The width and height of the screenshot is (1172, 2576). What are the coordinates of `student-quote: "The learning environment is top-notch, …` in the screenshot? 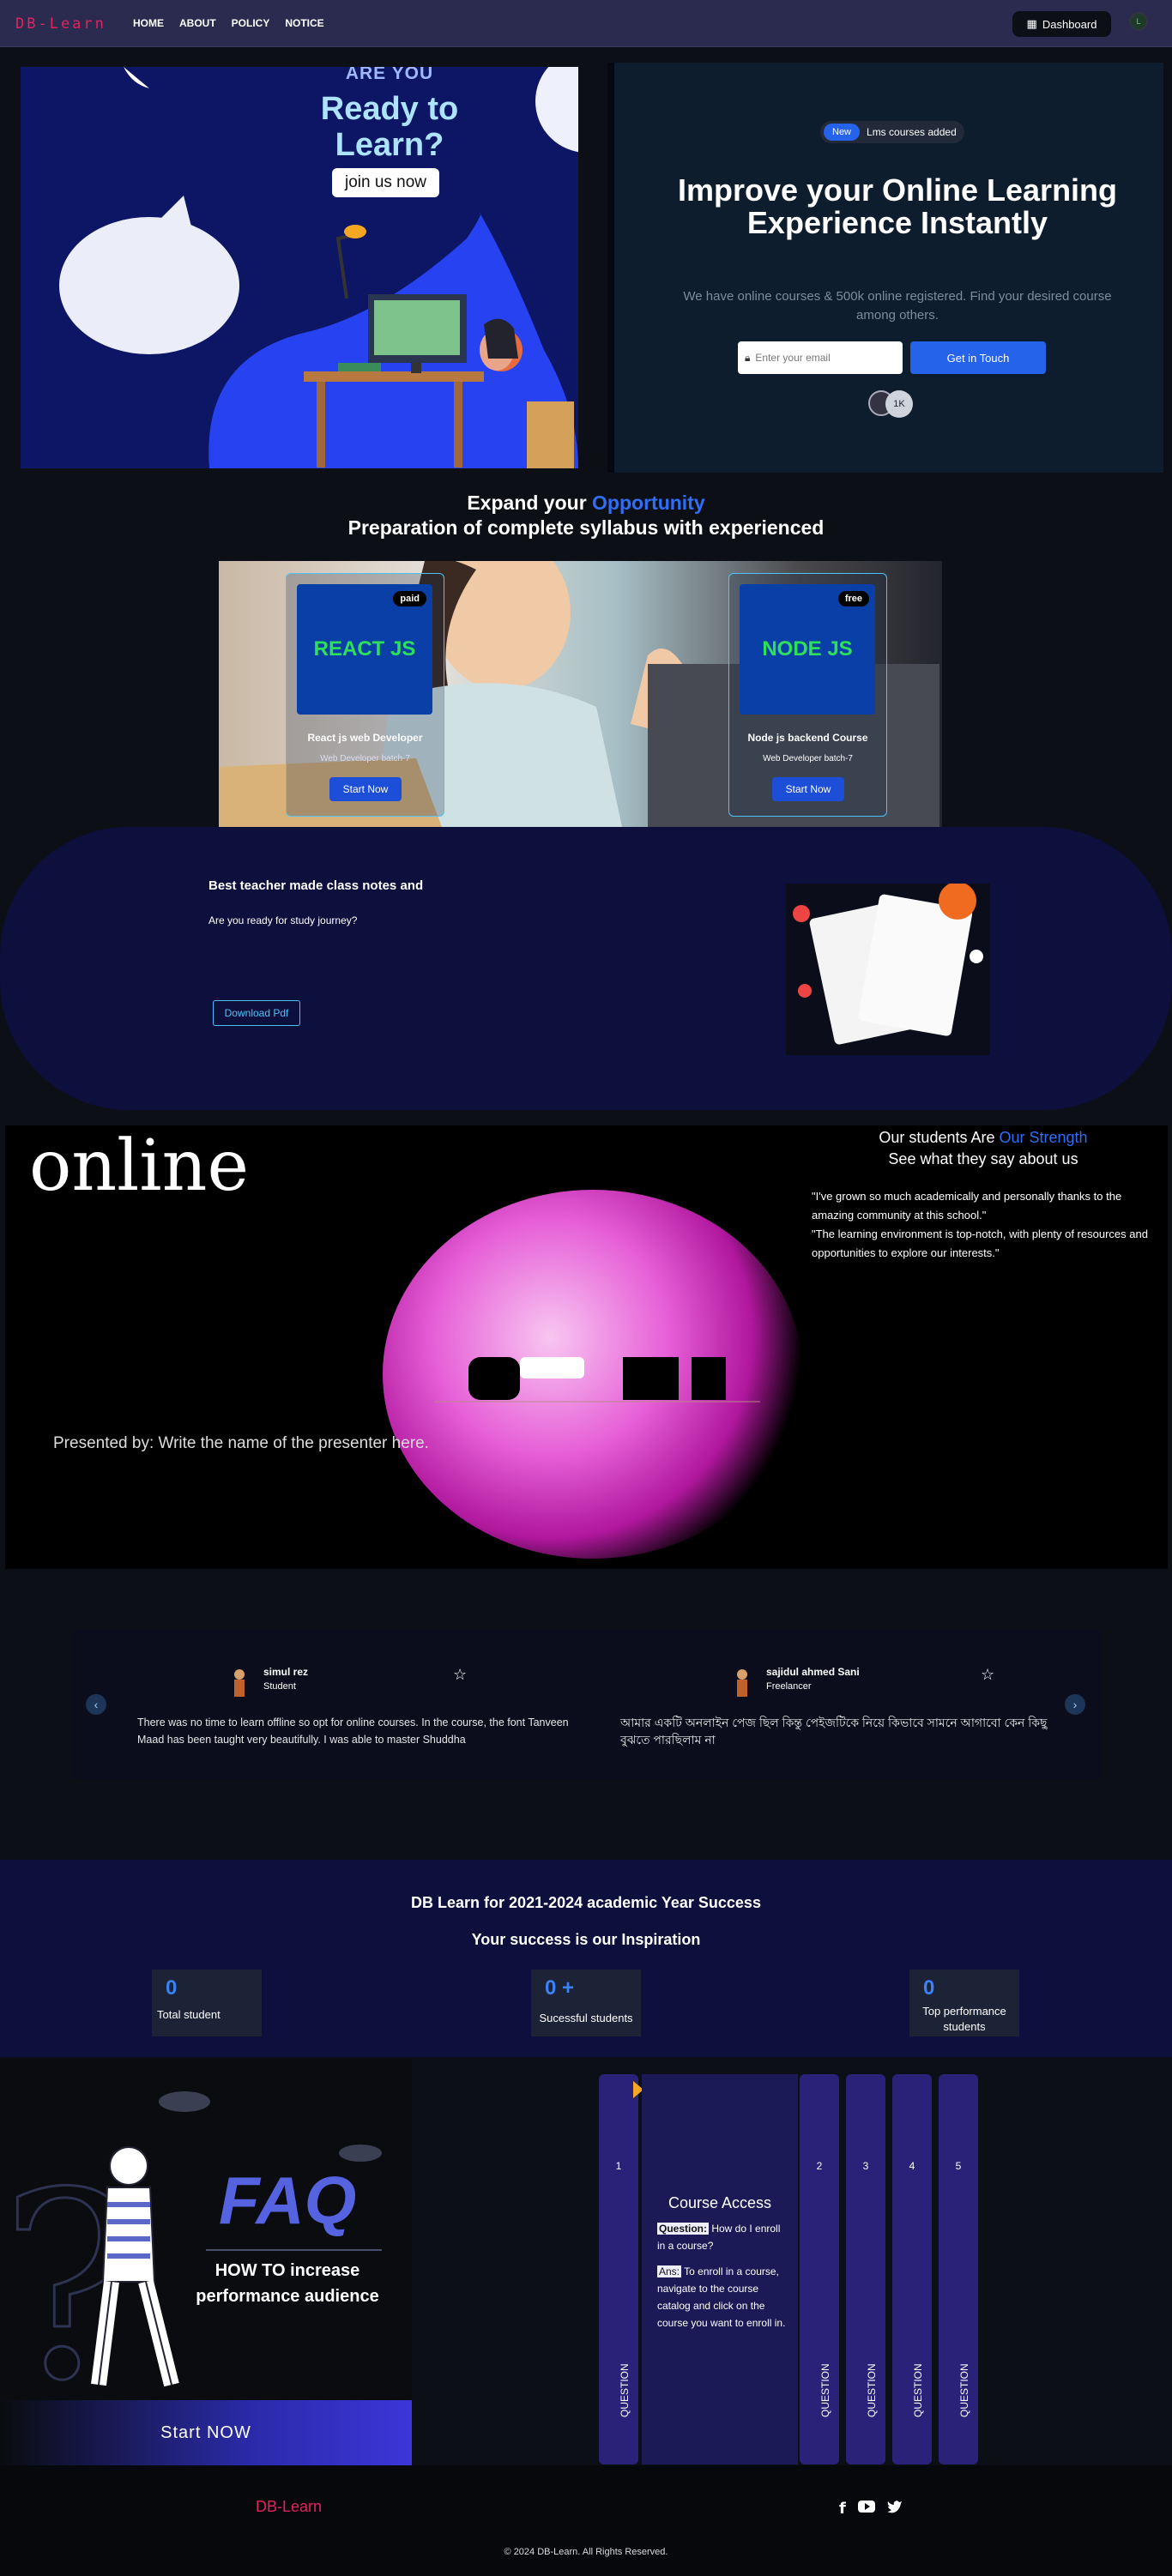 It's located at (980, 1243).